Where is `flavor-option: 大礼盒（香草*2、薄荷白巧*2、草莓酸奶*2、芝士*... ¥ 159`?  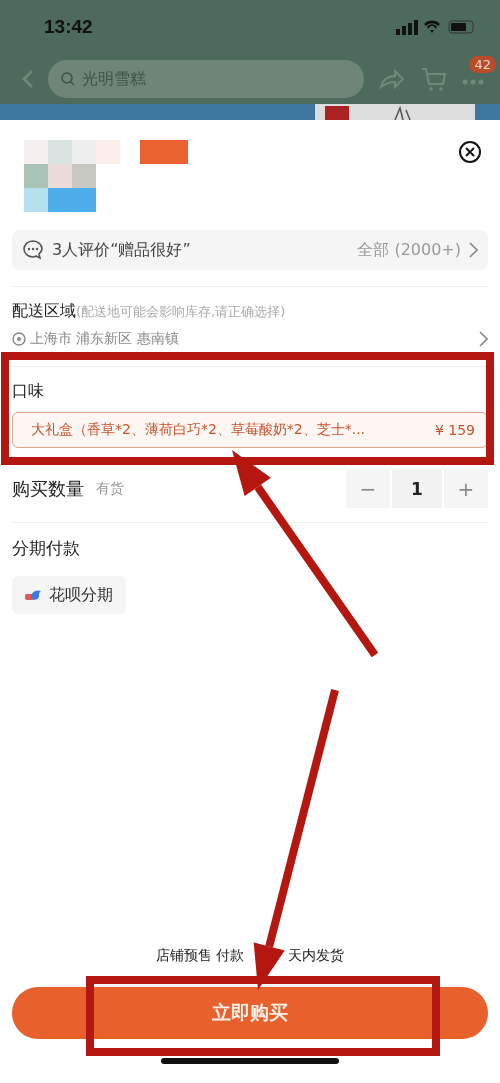 flavor-option: 大礼盒（香草*2、薄荷白巧*2、草莓酸奶*2、芝士*... ¥ 159 is located at coordinates (250, 430).